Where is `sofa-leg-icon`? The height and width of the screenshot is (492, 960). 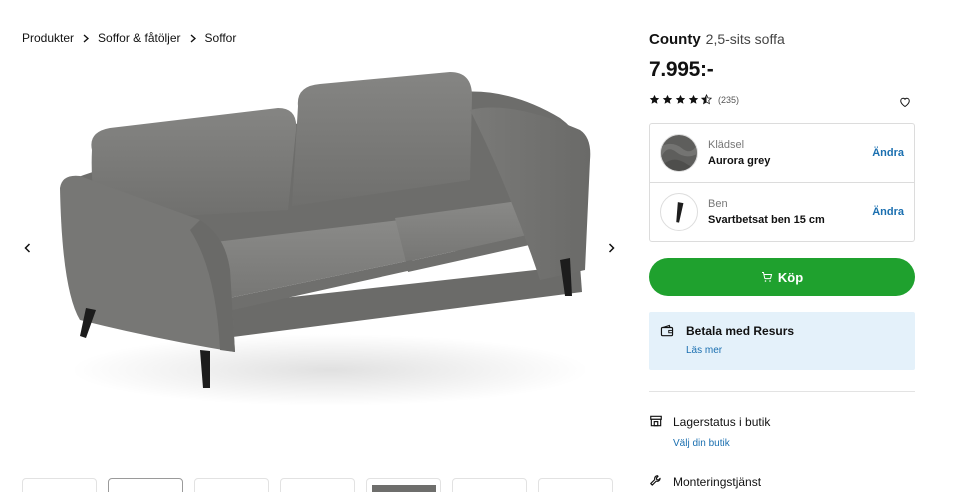 sofa-leg-icon is located at coordinates (679, 212).